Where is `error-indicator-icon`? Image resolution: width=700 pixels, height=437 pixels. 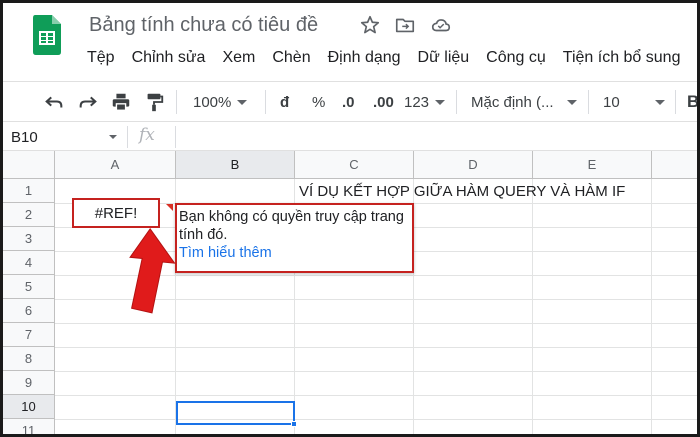 error-indicator-icon is located at coordinates (169, 207).